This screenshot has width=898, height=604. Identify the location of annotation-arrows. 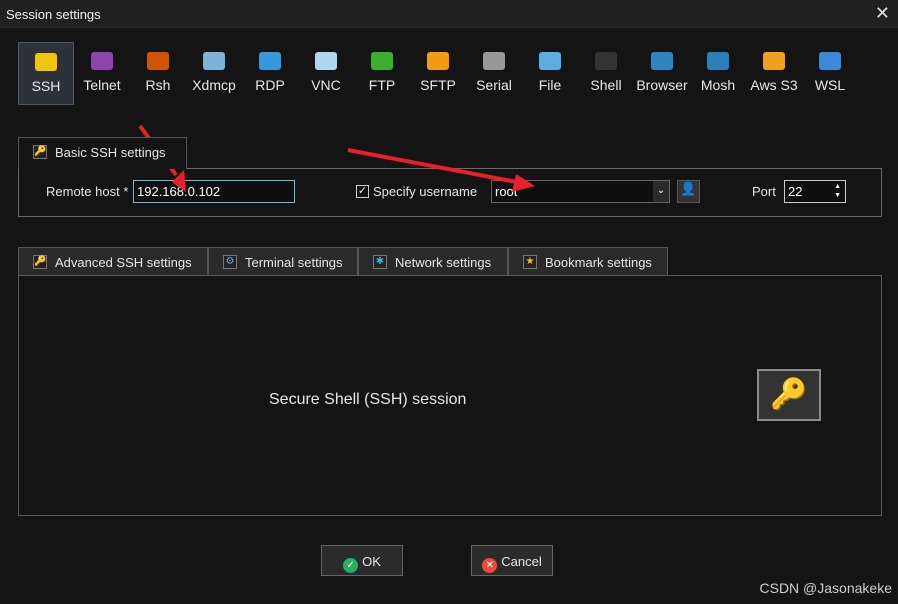
(336, 158).